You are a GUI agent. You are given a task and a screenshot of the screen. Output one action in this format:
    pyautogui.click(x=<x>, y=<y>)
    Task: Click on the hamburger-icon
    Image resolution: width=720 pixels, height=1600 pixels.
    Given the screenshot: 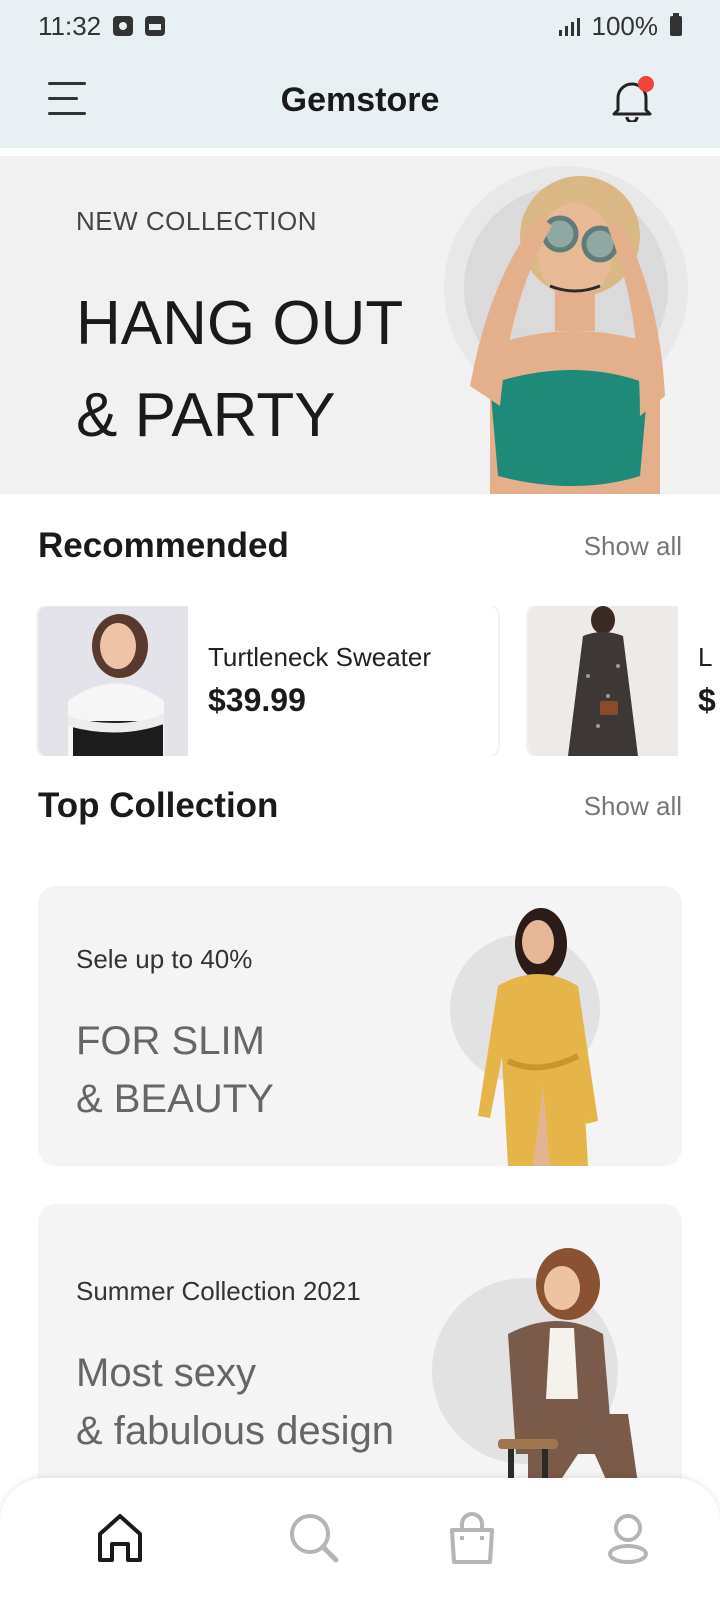 What is the action you would take?
    pyautogui.click(x=67, y=99)
    